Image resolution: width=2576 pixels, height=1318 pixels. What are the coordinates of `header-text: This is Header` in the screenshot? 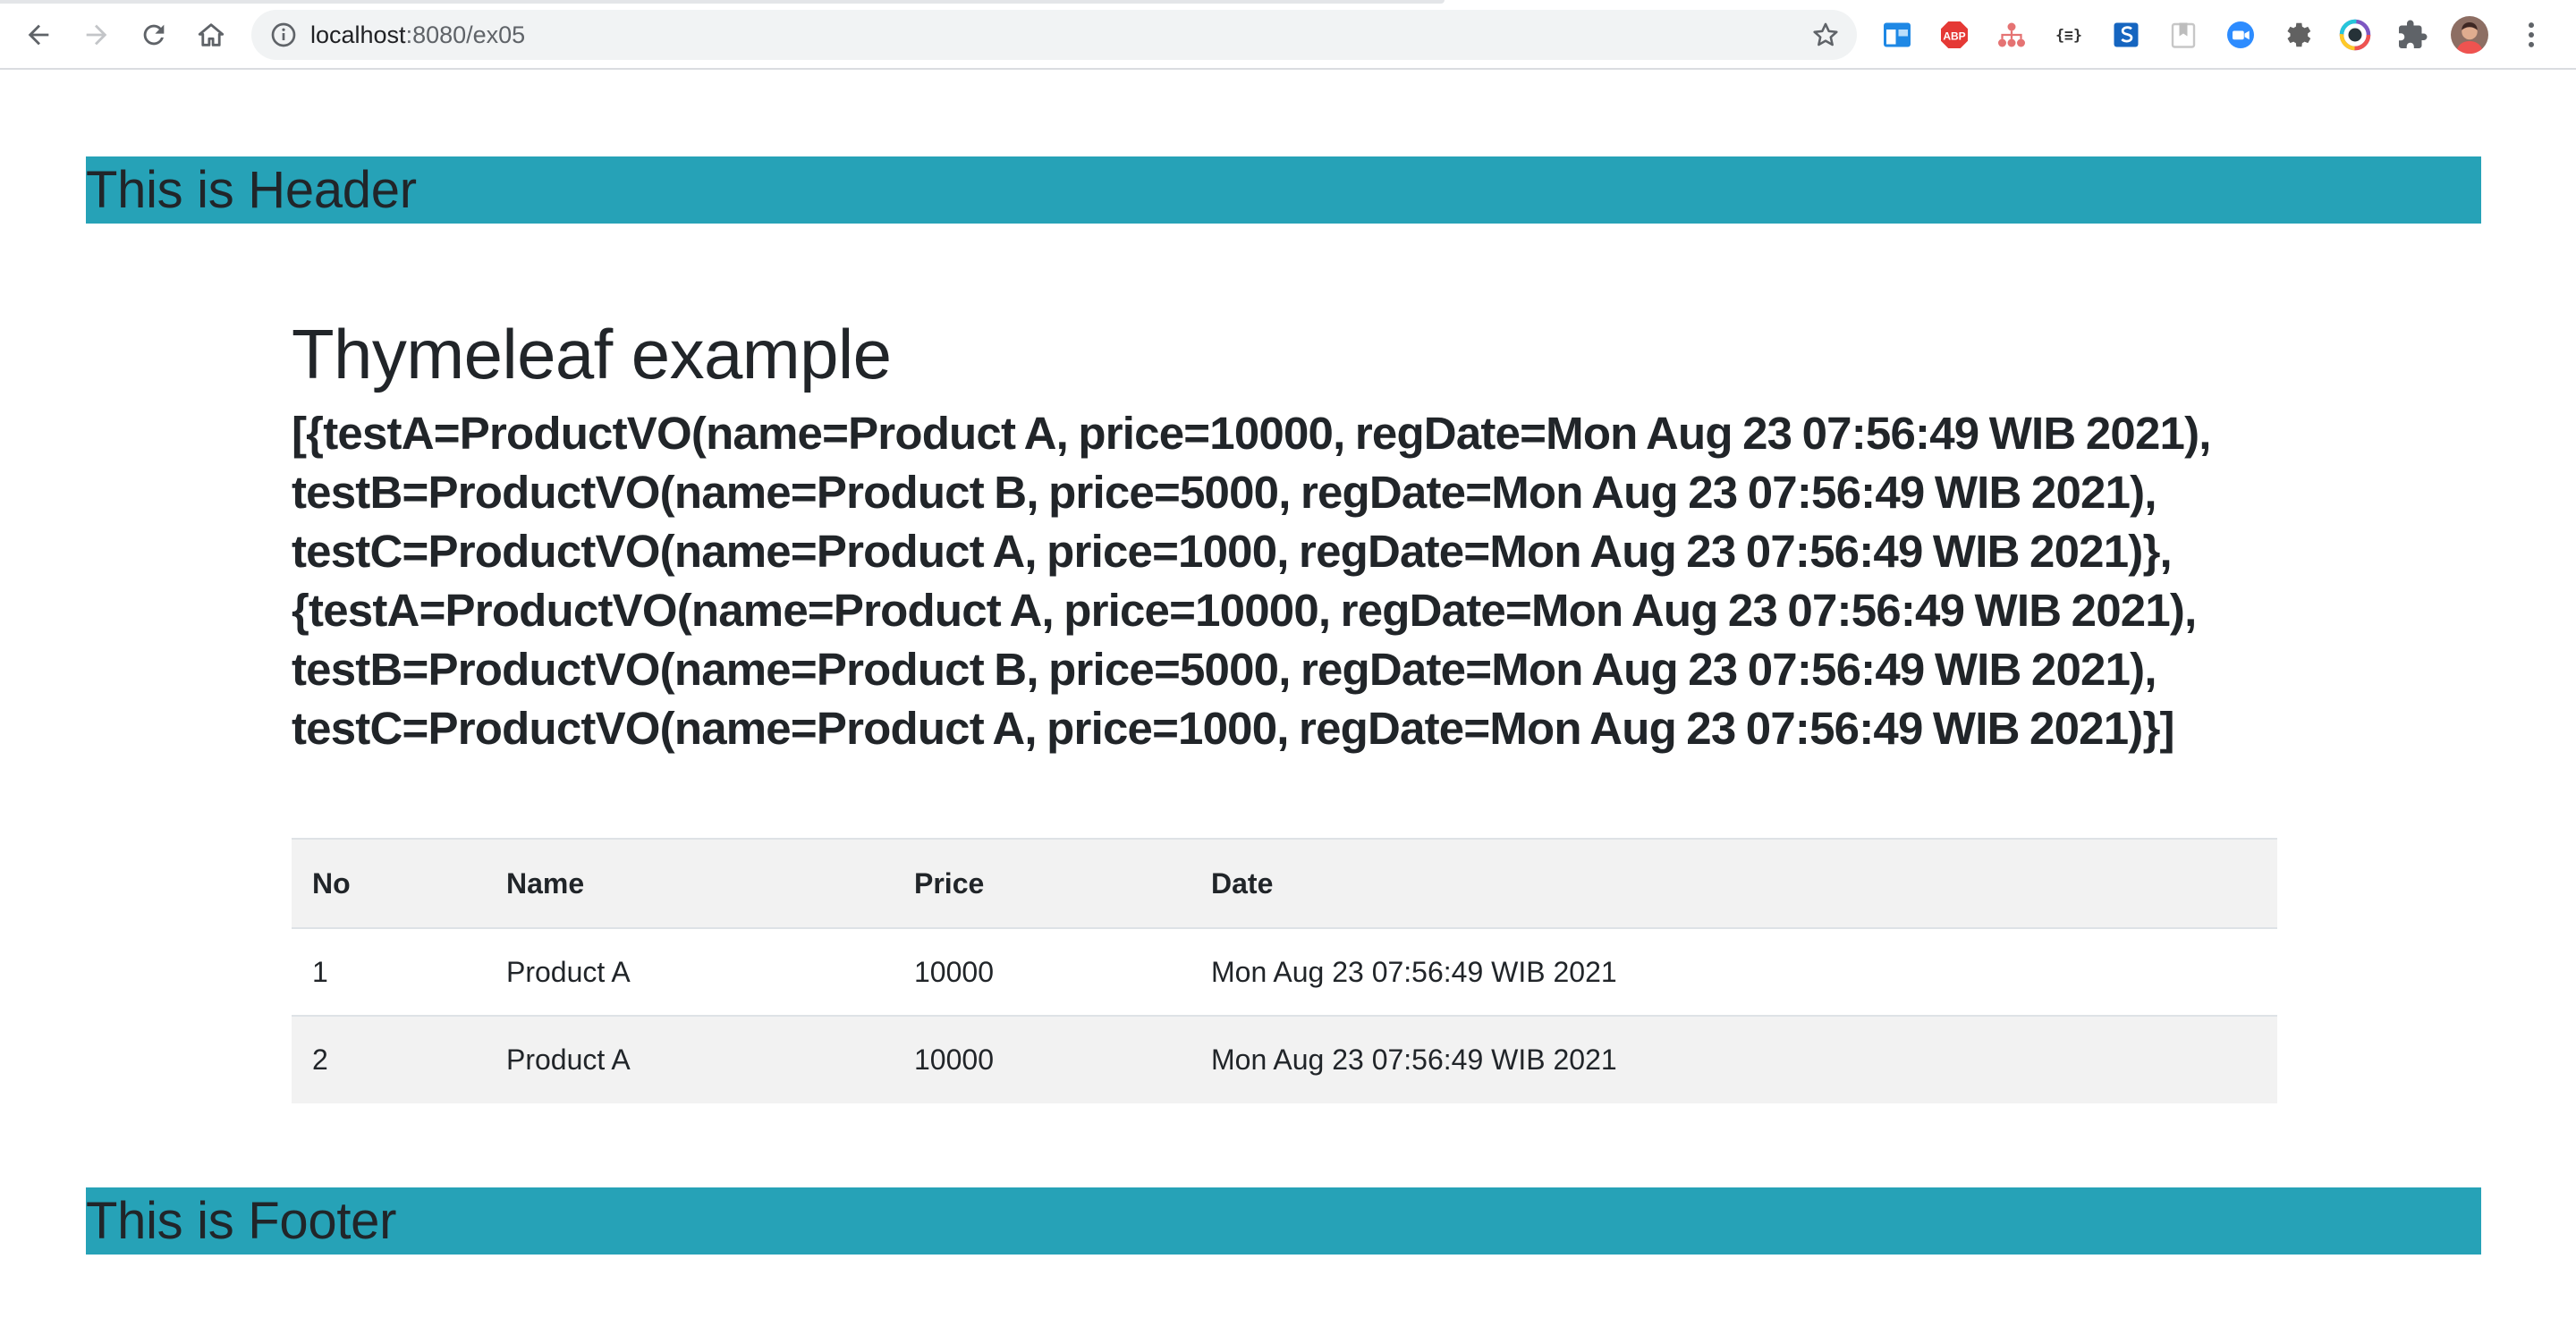 It's located at (251, 190).